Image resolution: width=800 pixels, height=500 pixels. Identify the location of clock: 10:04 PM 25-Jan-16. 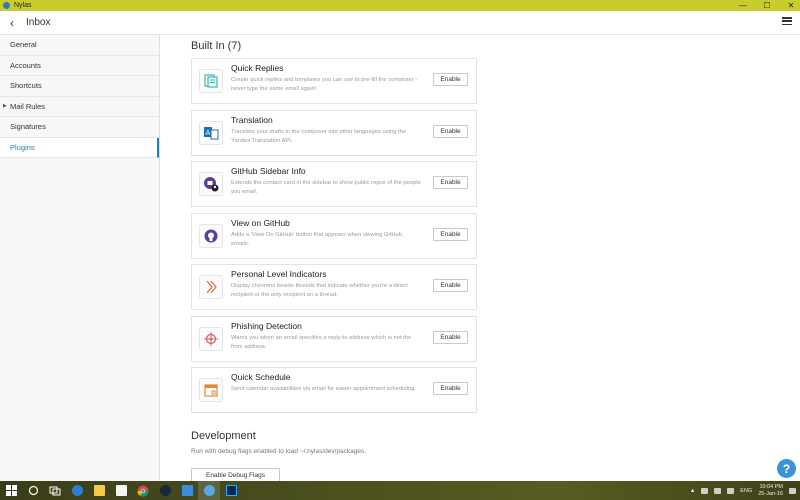
(770, 491).